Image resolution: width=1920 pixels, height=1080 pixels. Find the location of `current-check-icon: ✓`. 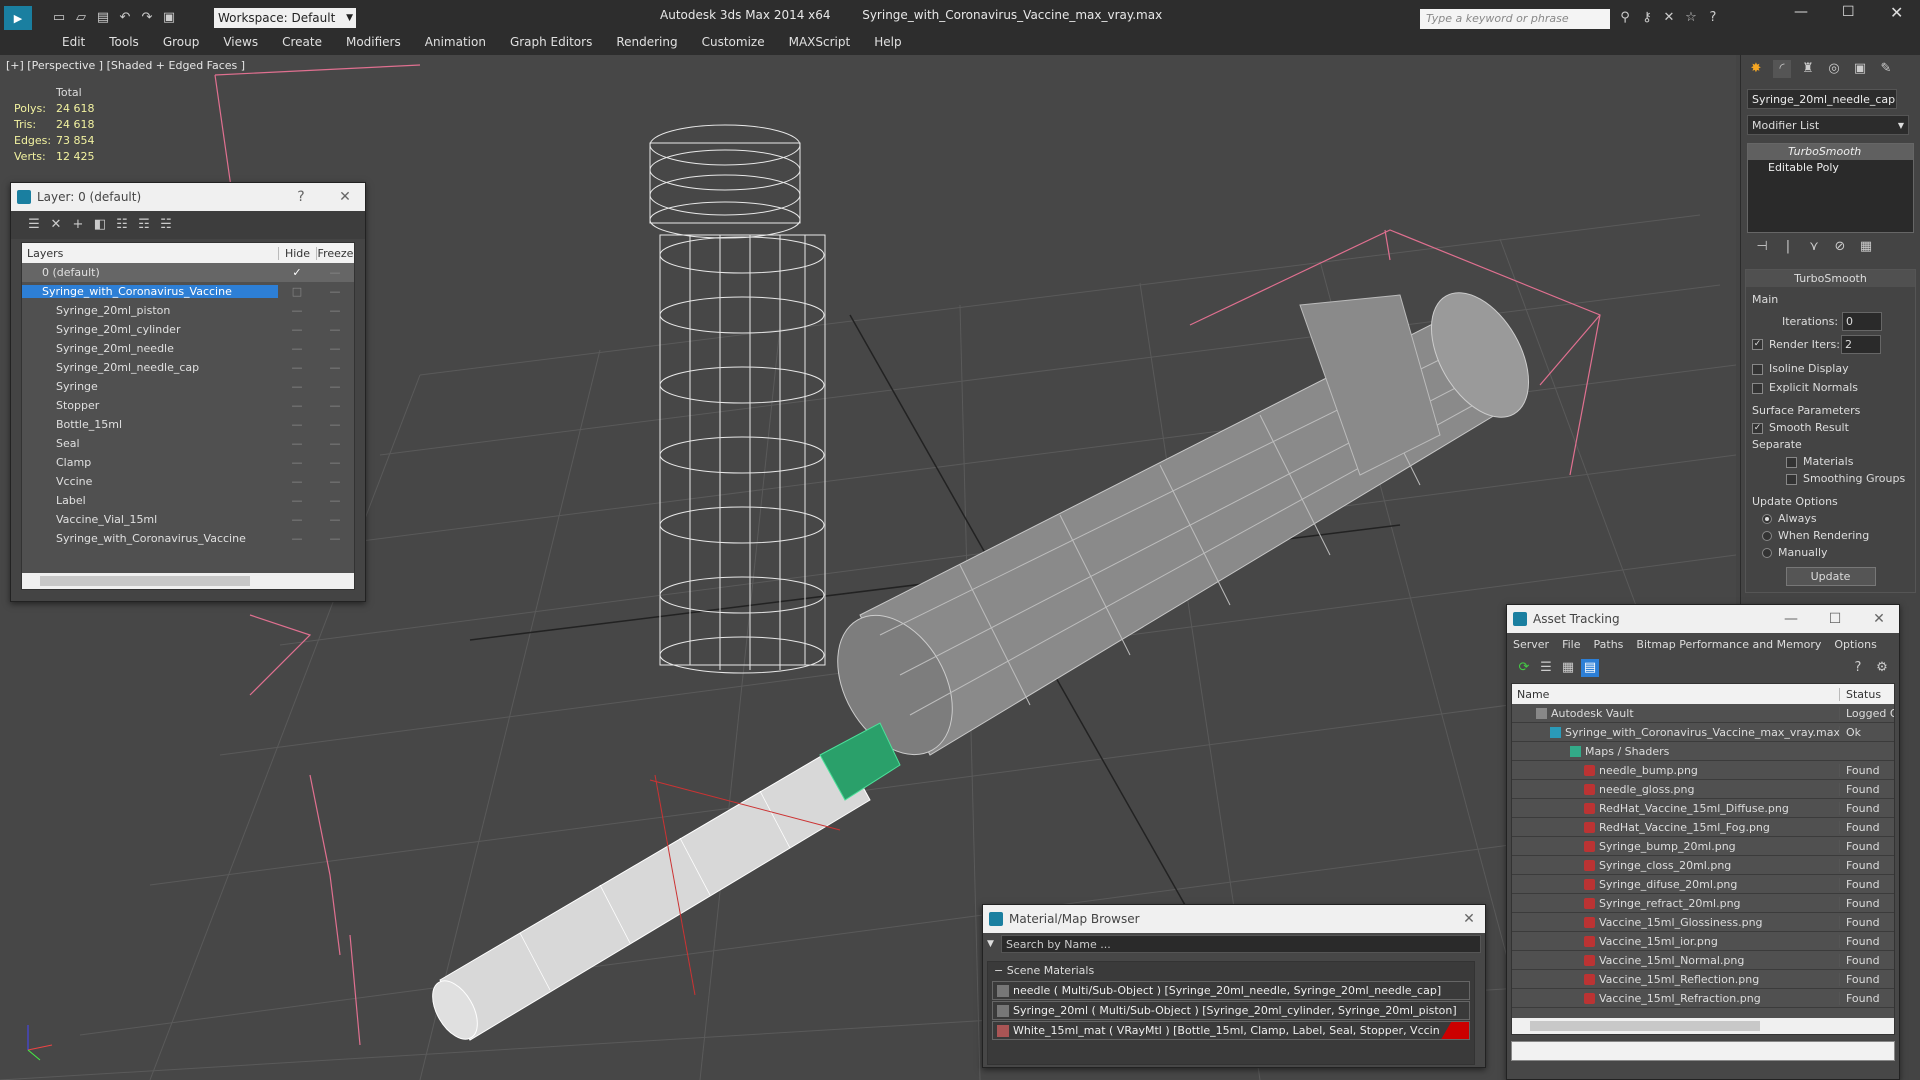

current-check-icon: ✓ is located at coordinates (297, 272).